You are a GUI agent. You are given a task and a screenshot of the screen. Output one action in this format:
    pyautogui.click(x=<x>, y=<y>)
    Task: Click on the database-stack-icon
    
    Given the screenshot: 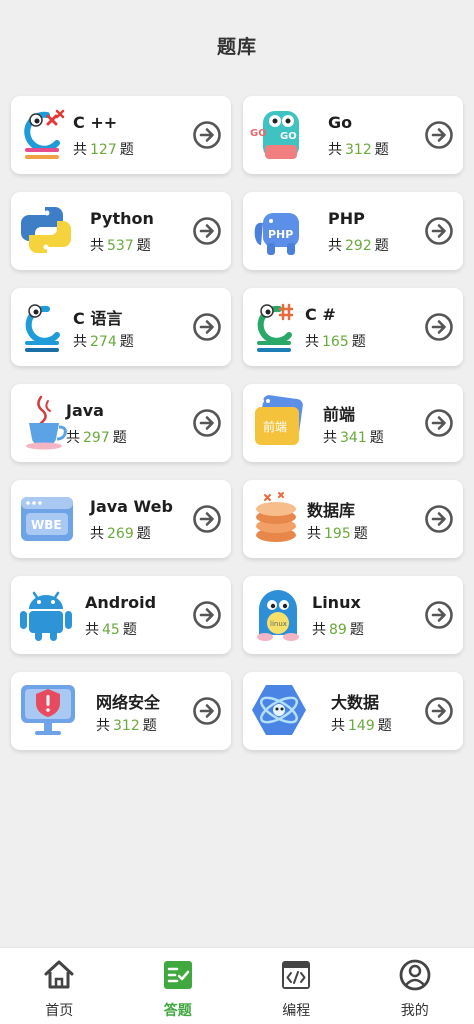 What is the action you would take?
    pyautogui.click(x=278, y=518)
    